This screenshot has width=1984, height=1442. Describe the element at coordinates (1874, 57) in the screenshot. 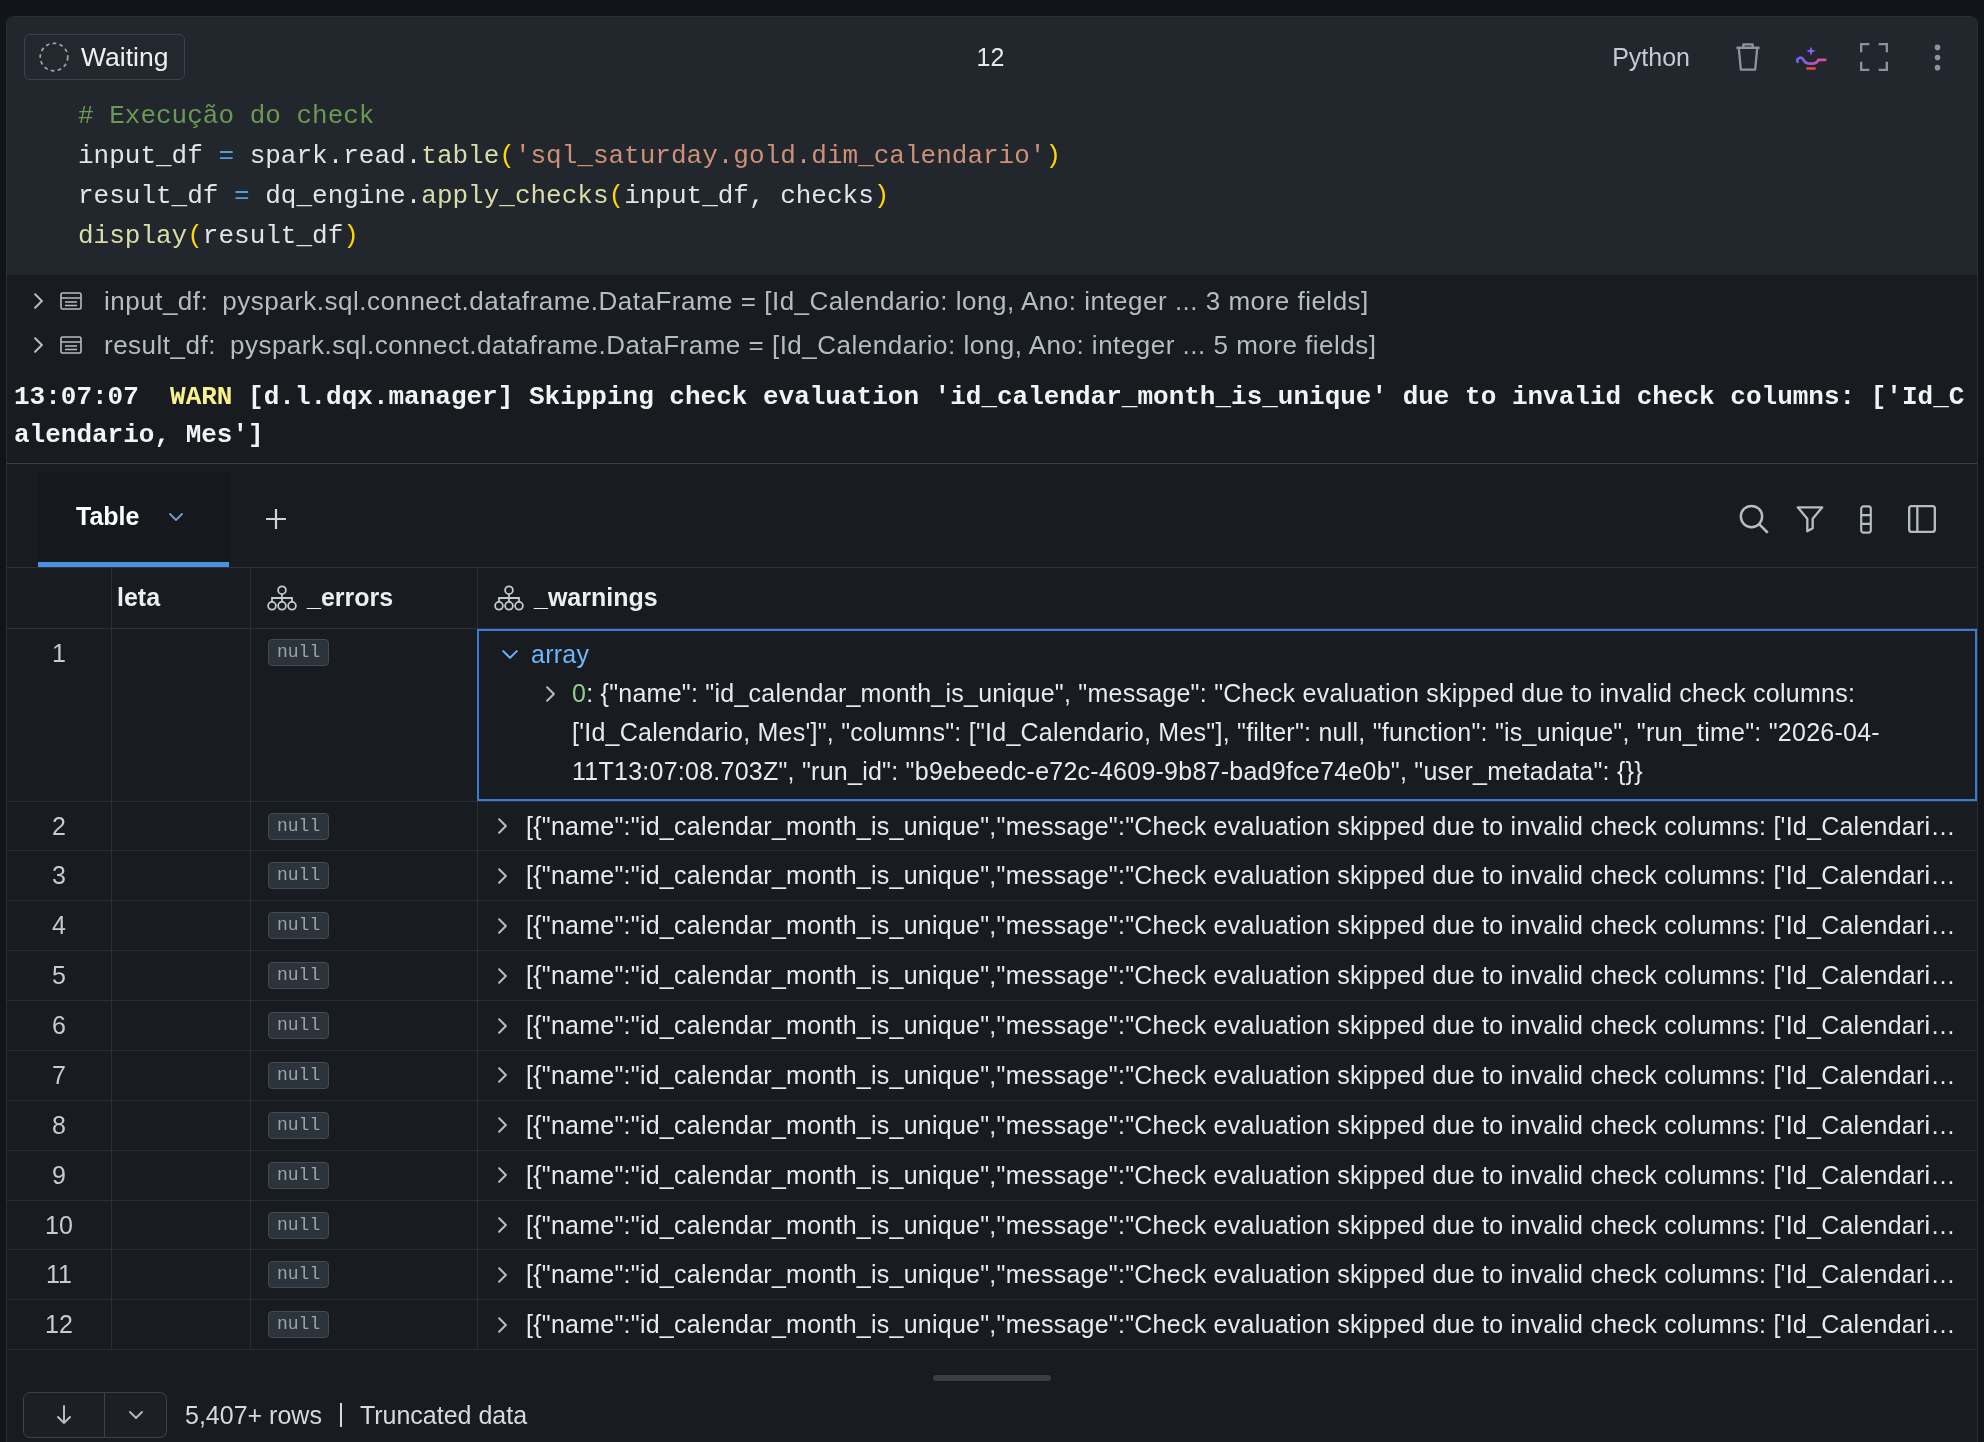

I see `fullscreen-icon` at that location.